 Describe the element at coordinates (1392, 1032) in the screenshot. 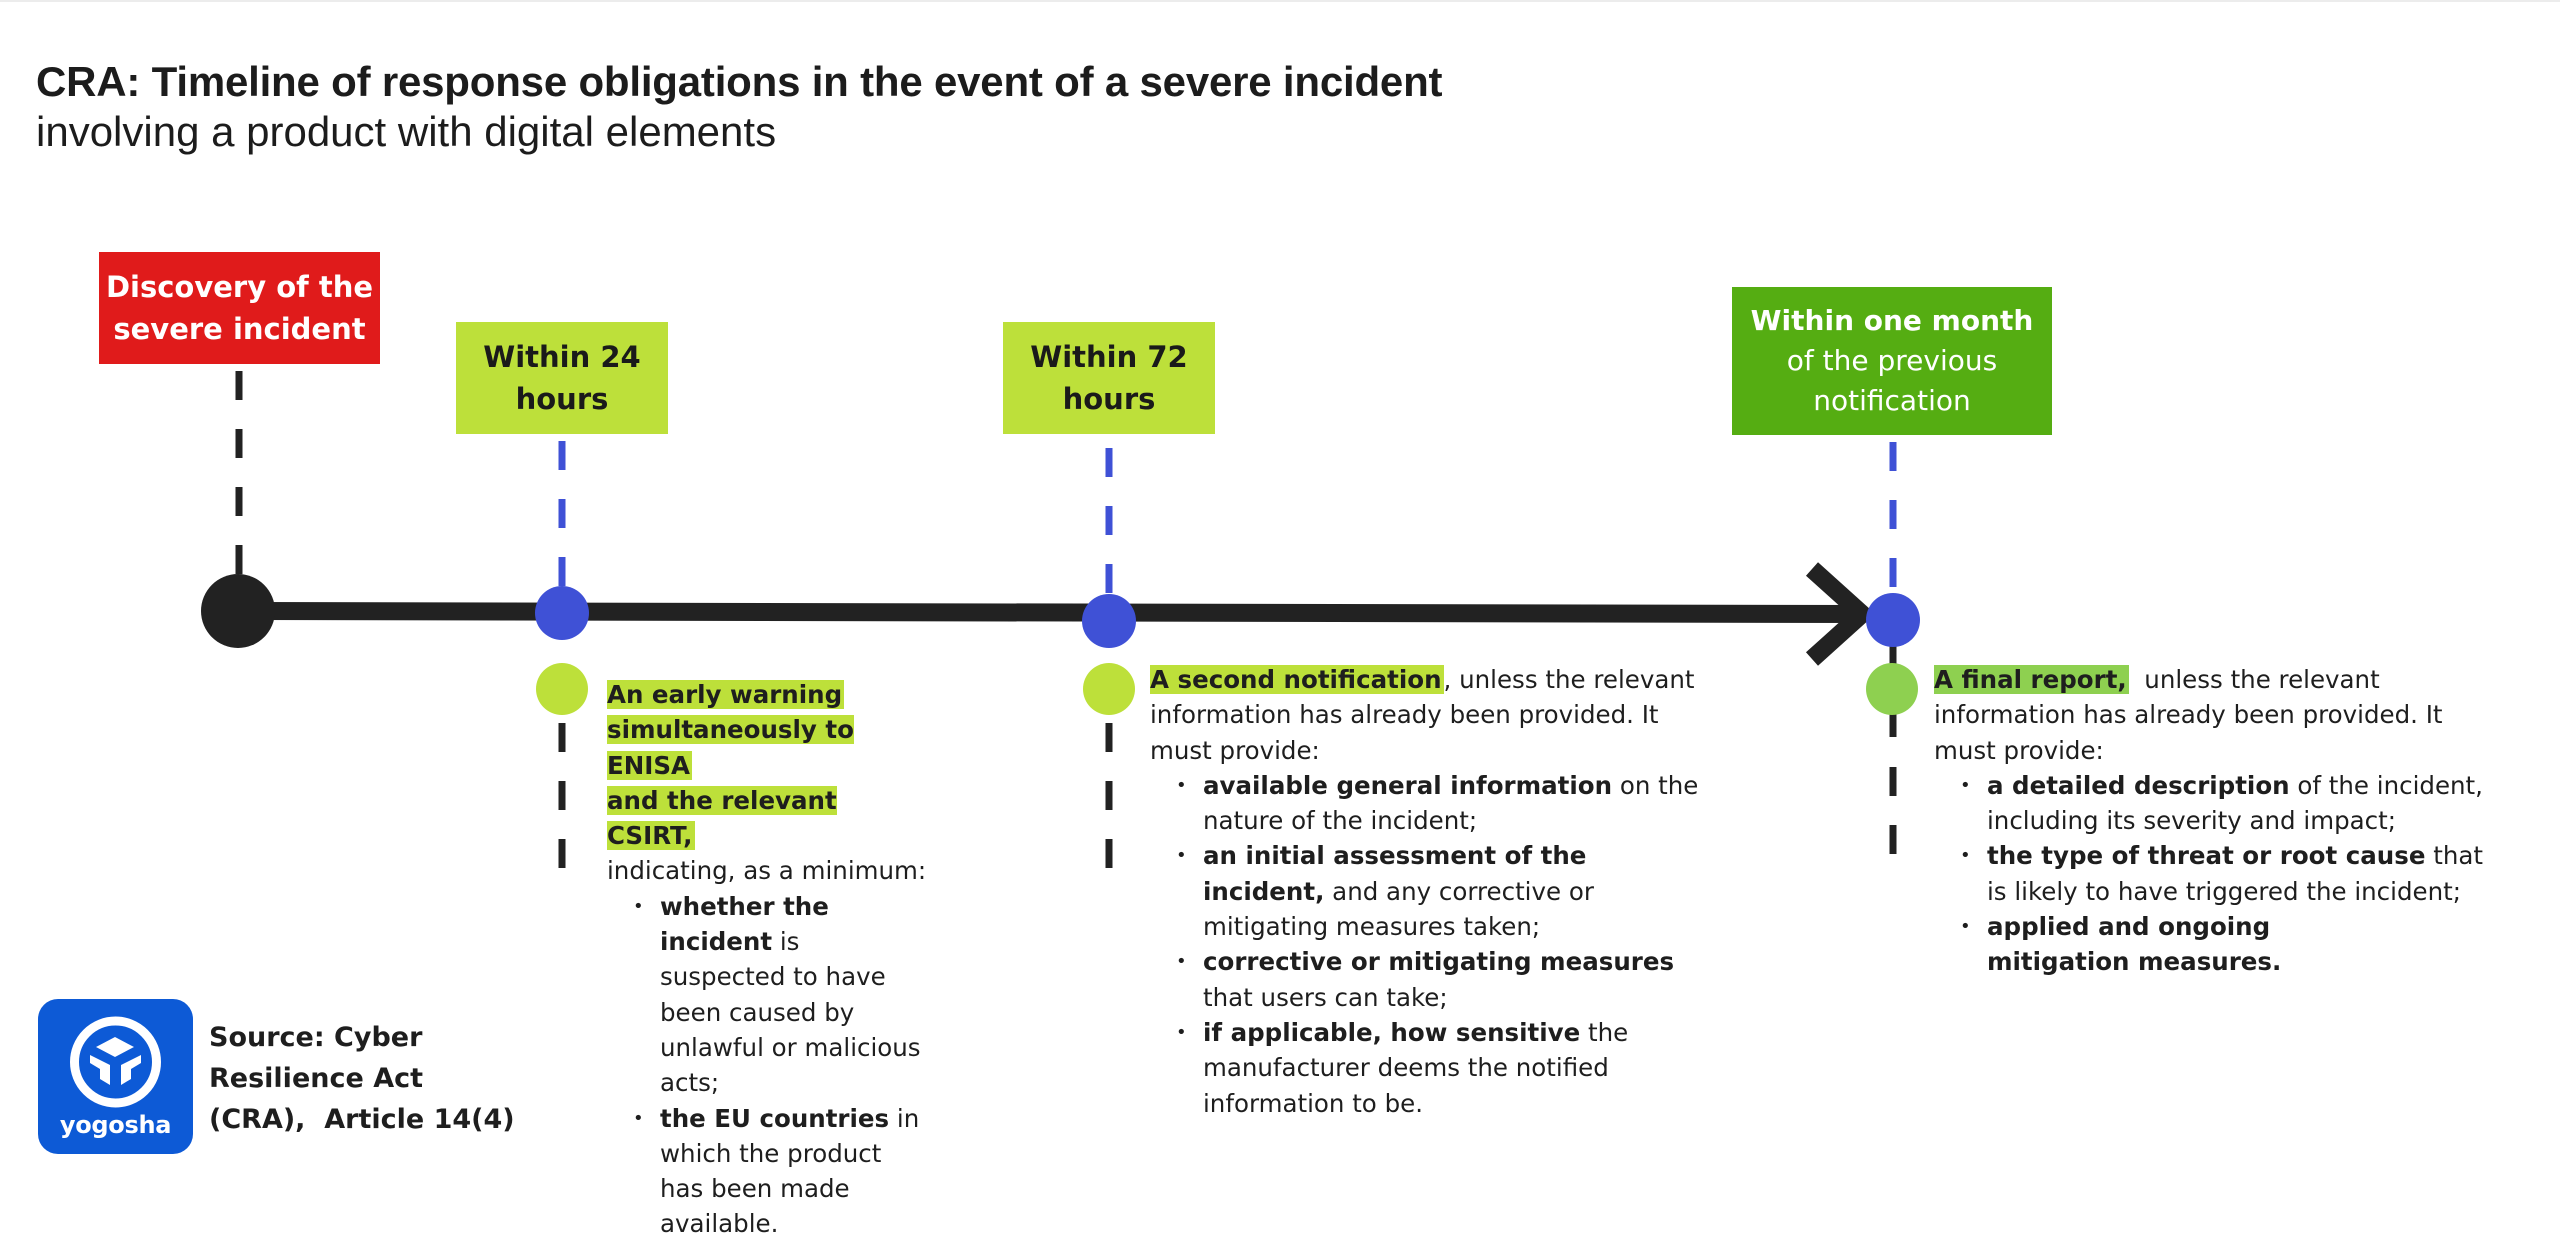

I see `bullet-bold: if applicable, how sensitive` at that location.